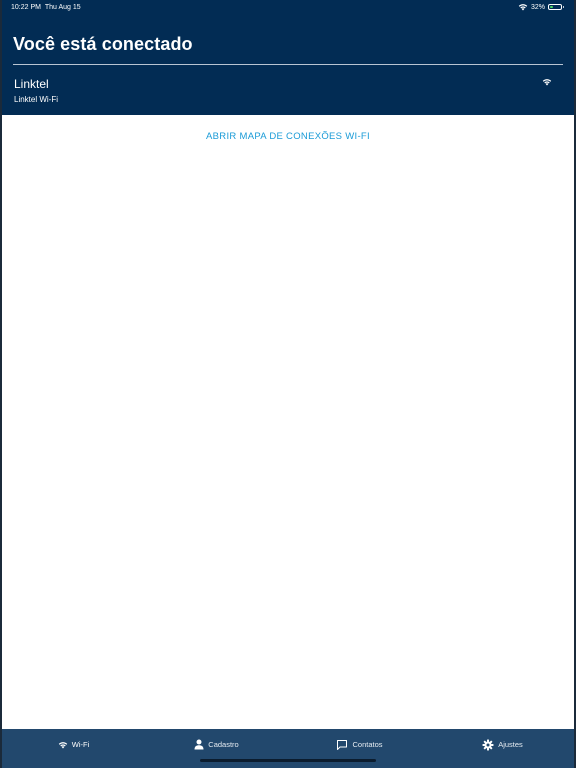 This screenshot has height=768, width=576. What do you see at coordinates (199, 744) in the screenshot?
I see `person-icon` at bounding box center [199, 744].